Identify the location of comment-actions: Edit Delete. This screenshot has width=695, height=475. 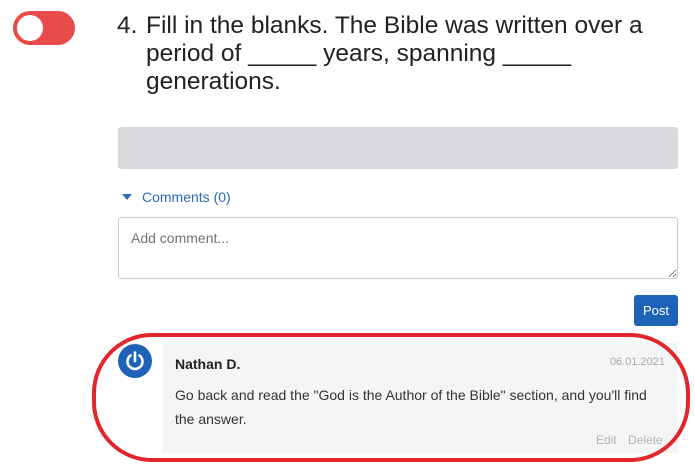
(625, 440).